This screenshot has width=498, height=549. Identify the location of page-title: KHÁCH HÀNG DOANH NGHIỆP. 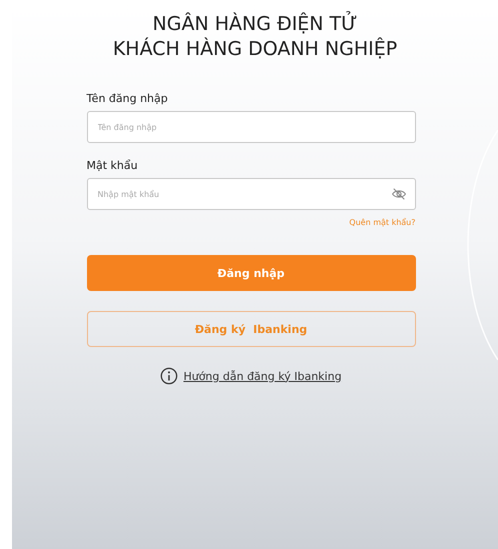
(255, 49).